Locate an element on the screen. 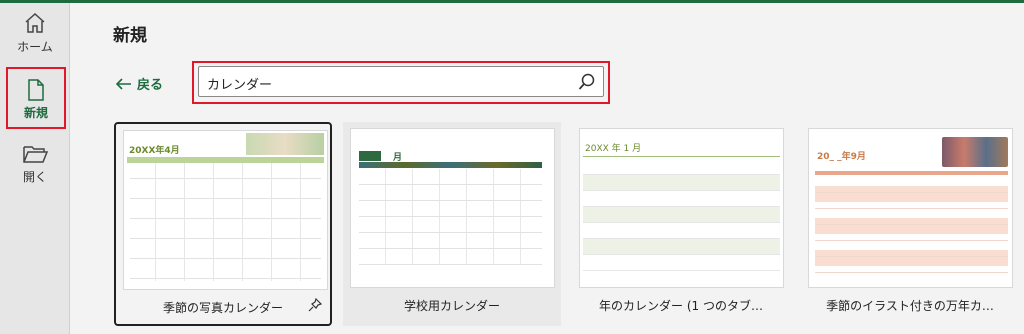 This screenshot has height=334, width=1024. sidebar: ホーム 新規 開く is located at coordinates (35, 168).